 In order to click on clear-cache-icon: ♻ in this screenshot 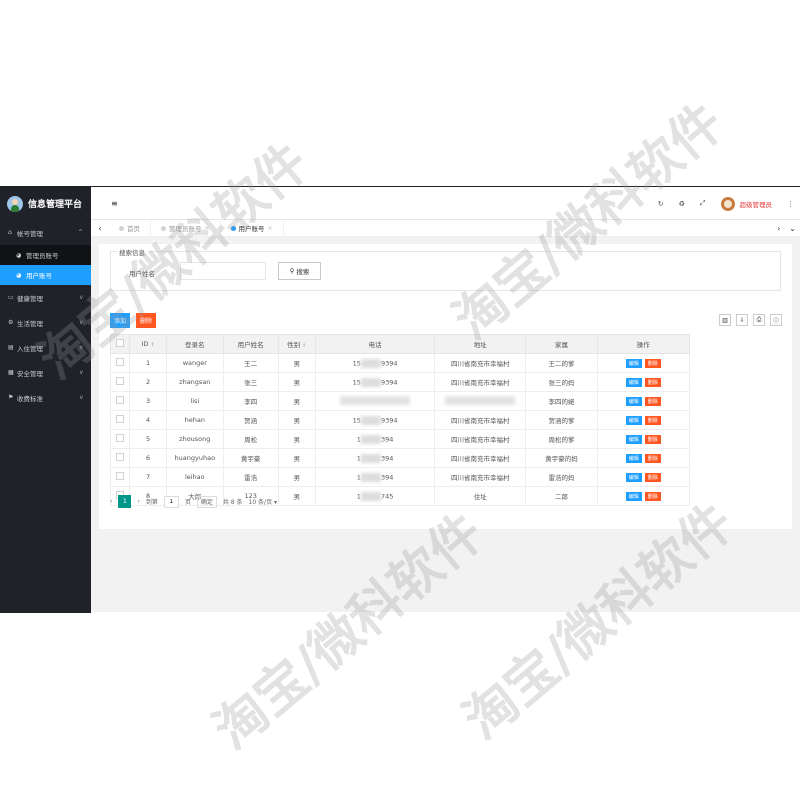, I will do `click(682, 204)`.